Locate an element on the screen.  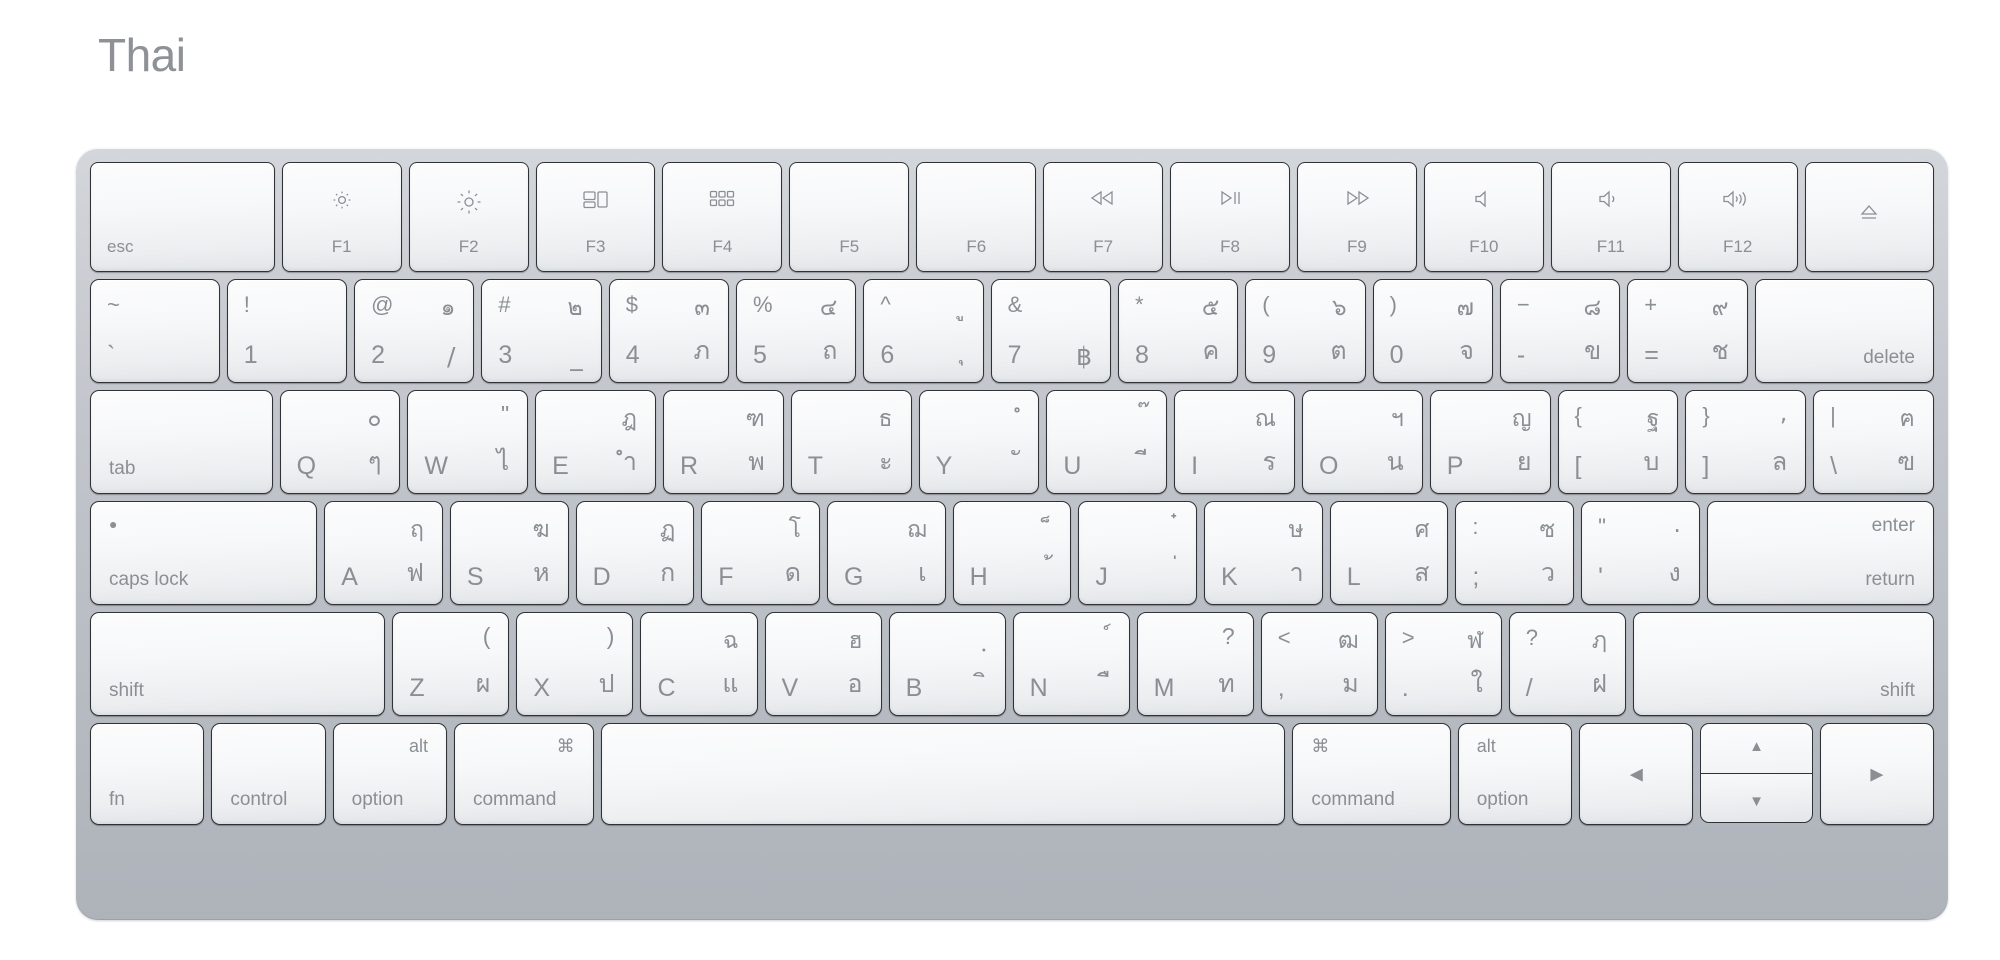
key-b: ฺ B ิ is located at coordinates (947, 664).